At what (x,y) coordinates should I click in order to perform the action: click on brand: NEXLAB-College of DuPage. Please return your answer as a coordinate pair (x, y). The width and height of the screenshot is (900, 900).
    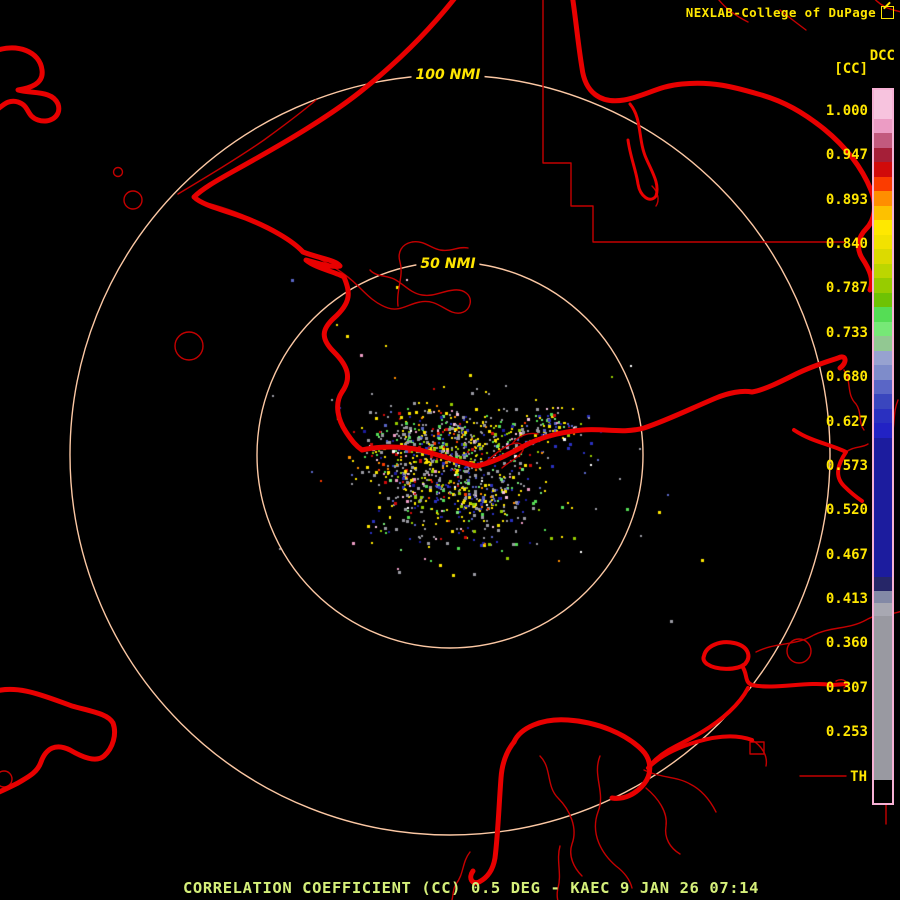
    Looking at the image, I should click on (790, 12).